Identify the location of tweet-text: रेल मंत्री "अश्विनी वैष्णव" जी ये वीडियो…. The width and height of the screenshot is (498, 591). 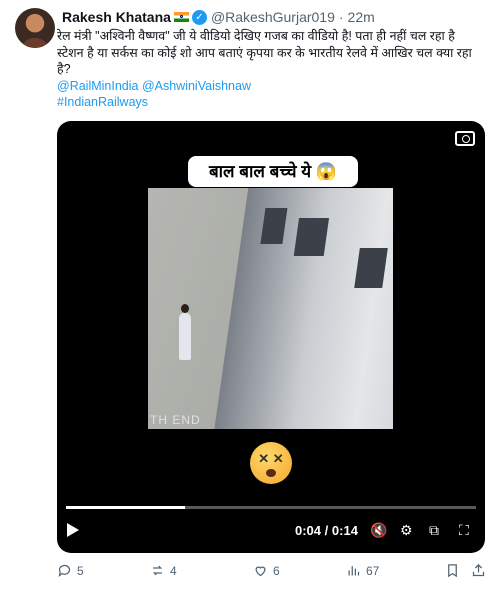
(264, 52).